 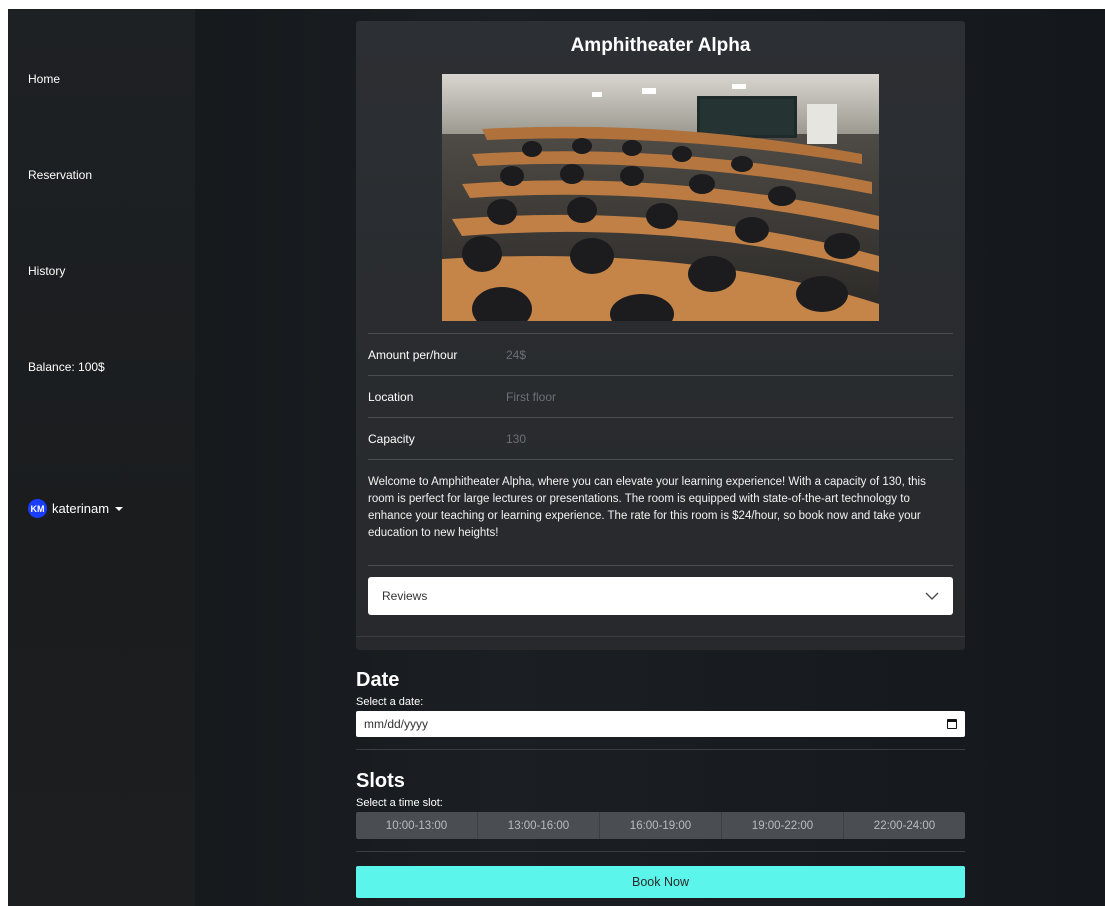 What do you see at coordinates (660, 882) in the screenshot?
I see `book-now-button: Book Now` at bounding box center [660, 882].